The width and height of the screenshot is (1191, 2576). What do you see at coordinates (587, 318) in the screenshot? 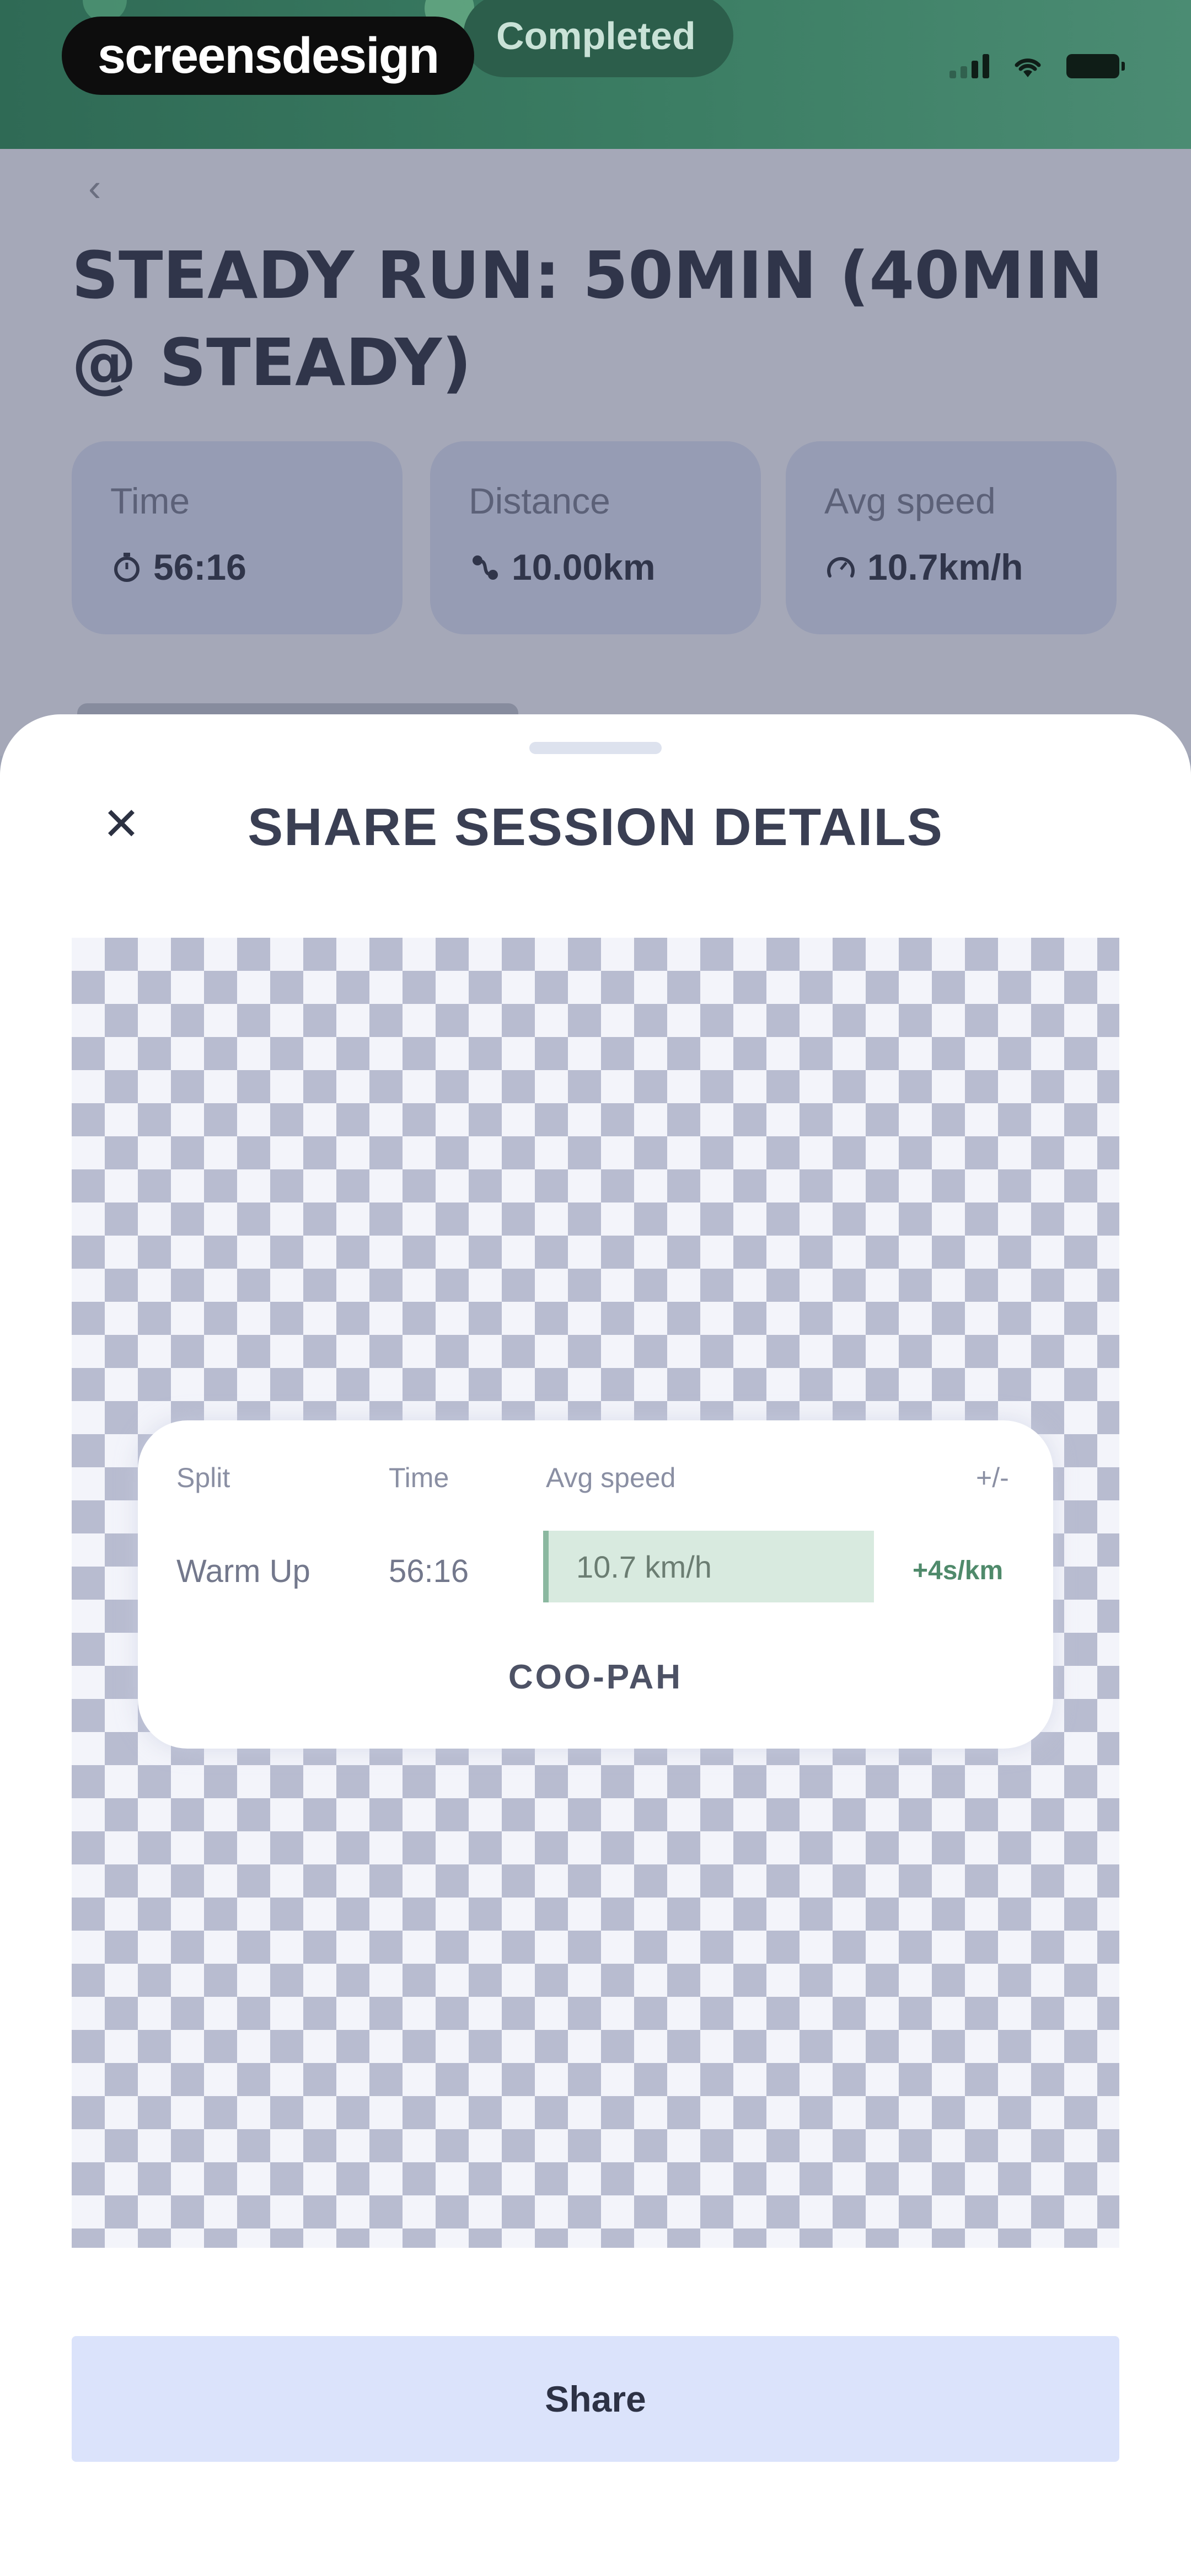
I see `session-title: STEADY RUN: 50MIN (40MIN @ STEADY)` at bounding box center [587, 318].